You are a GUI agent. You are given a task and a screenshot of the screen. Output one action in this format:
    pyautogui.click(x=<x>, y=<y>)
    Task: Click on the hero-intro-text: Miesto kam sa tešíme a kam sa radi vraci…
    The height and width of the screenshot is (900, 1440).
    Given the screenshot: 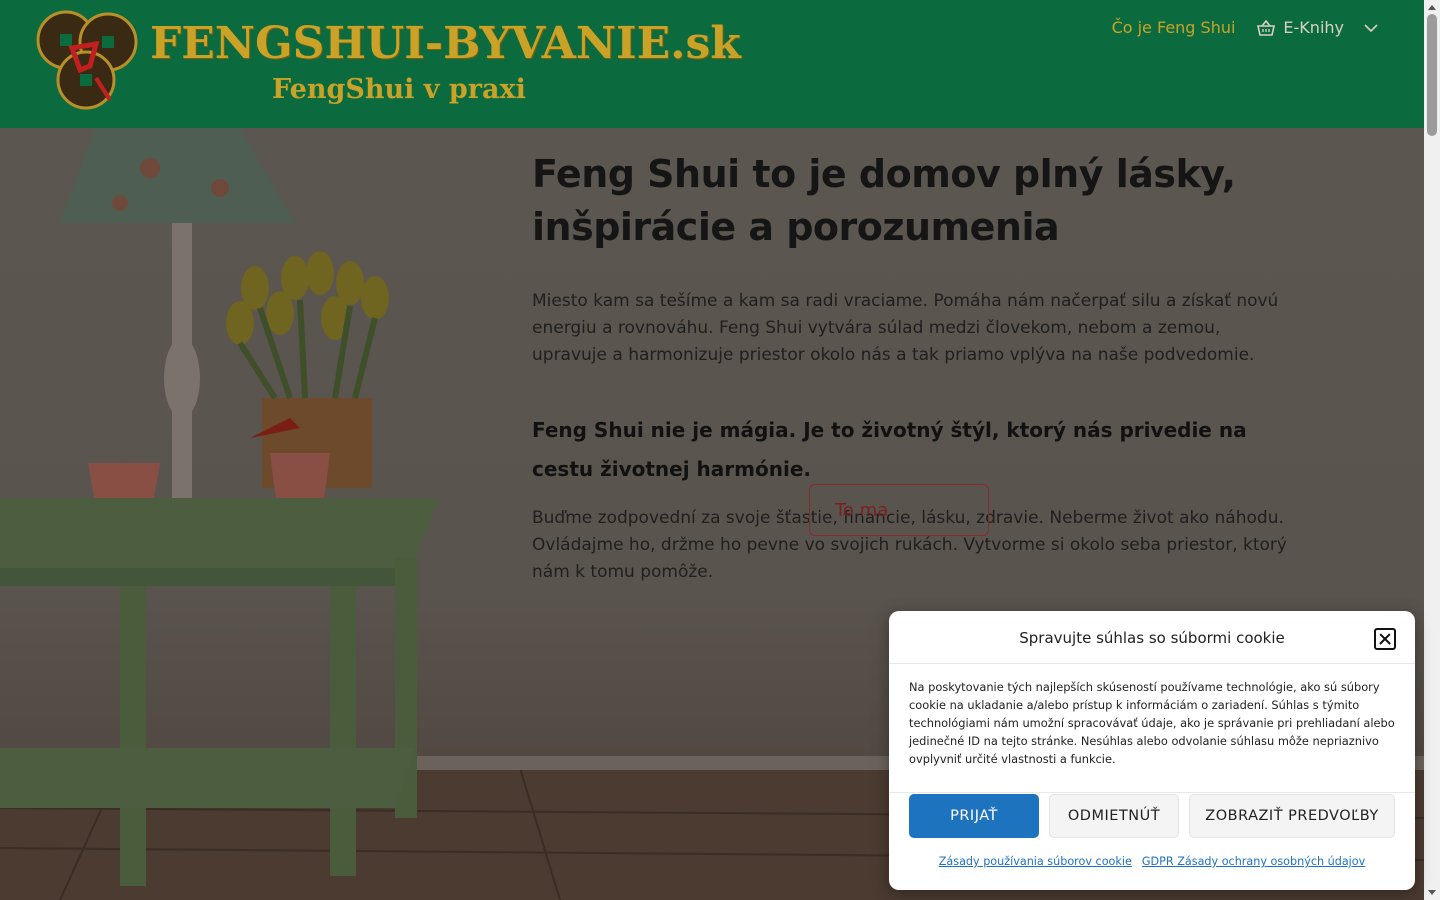 What is the action you would take?
    pyautogui.click(x=905, y=328)
    